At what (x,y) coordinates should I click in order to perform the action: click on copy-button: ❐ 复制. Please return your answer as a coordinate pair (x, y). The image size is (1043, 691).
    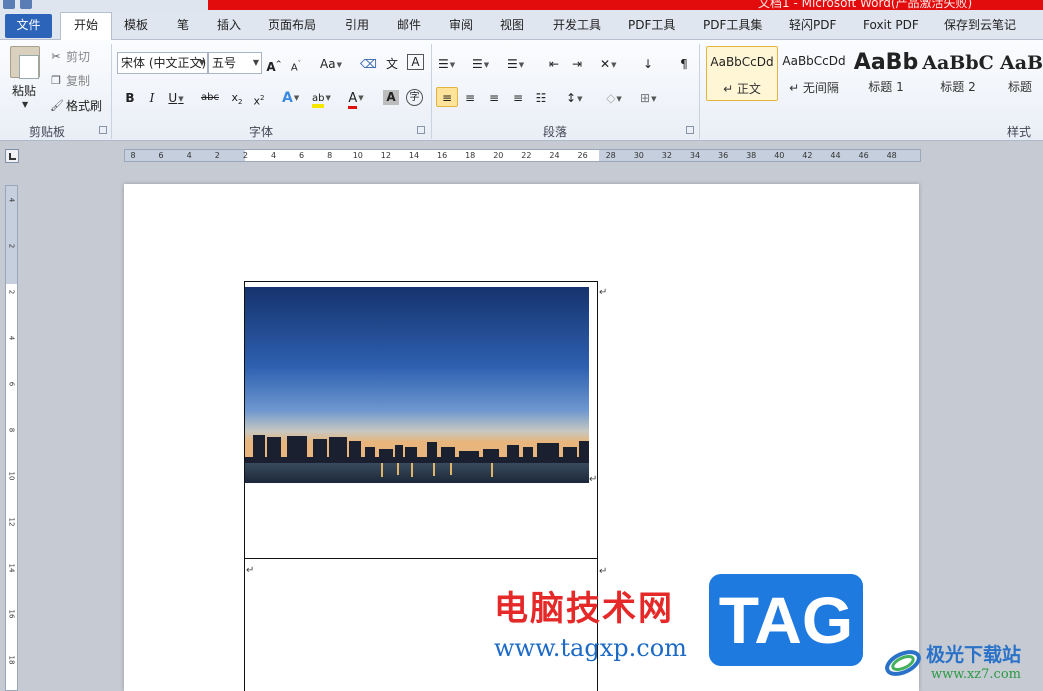
    Looking at the image, I should click on (70, 80).